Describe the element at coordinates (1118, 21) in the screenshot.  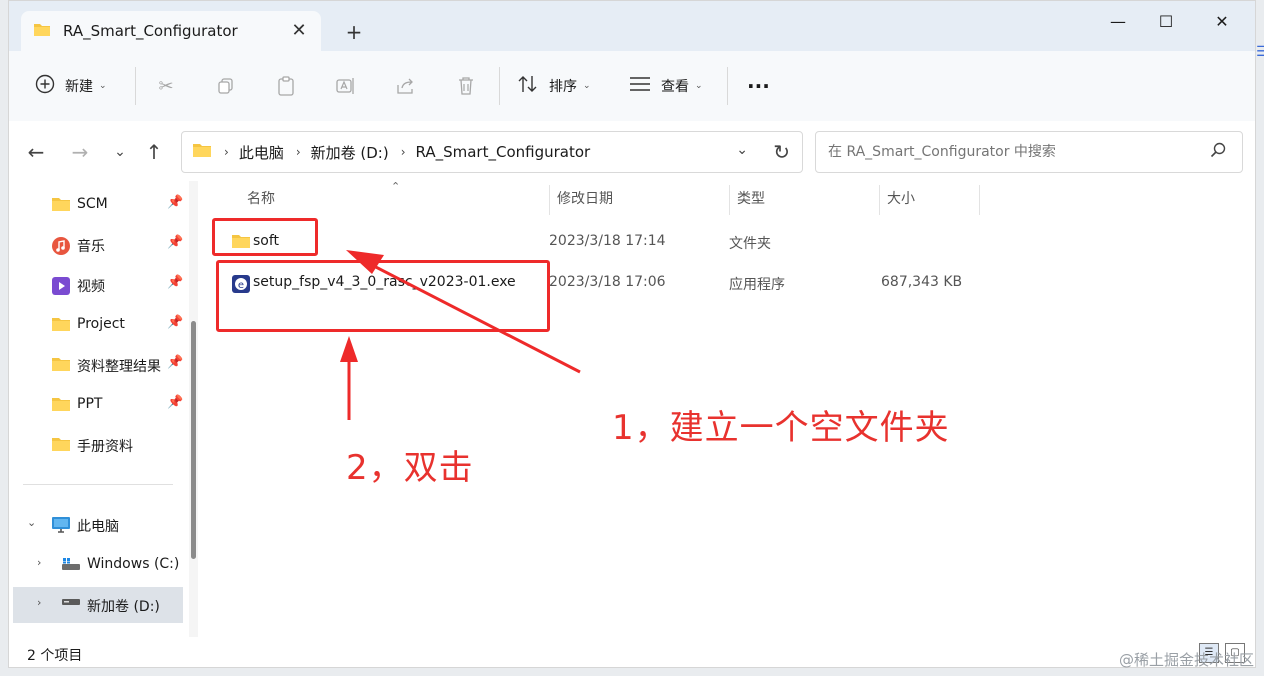
I see `minimize-button: —` at that location.